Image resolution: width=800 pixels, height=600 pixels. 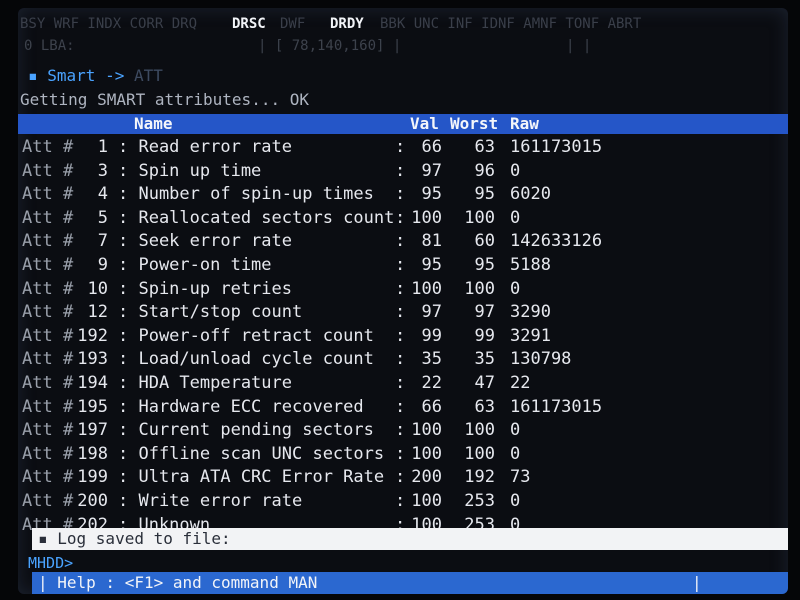 What do you see at coordinates (97, 288) in the screenshot?
I see `attribute-id: 10` at bounding box center [97, 288].